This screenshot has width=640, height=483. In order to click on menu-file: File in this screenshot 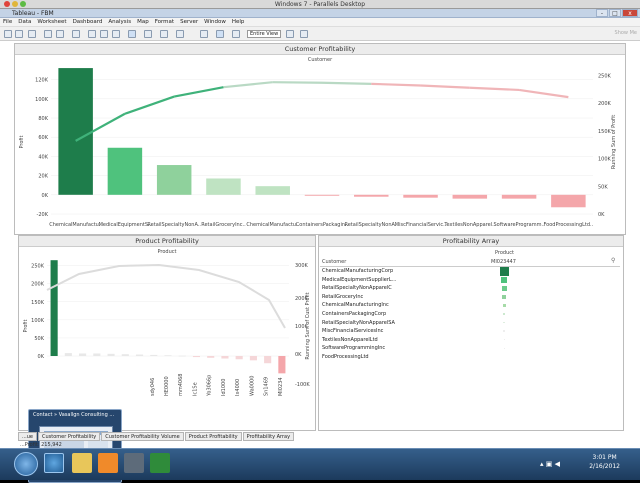, I will do `click(7, 22)`.